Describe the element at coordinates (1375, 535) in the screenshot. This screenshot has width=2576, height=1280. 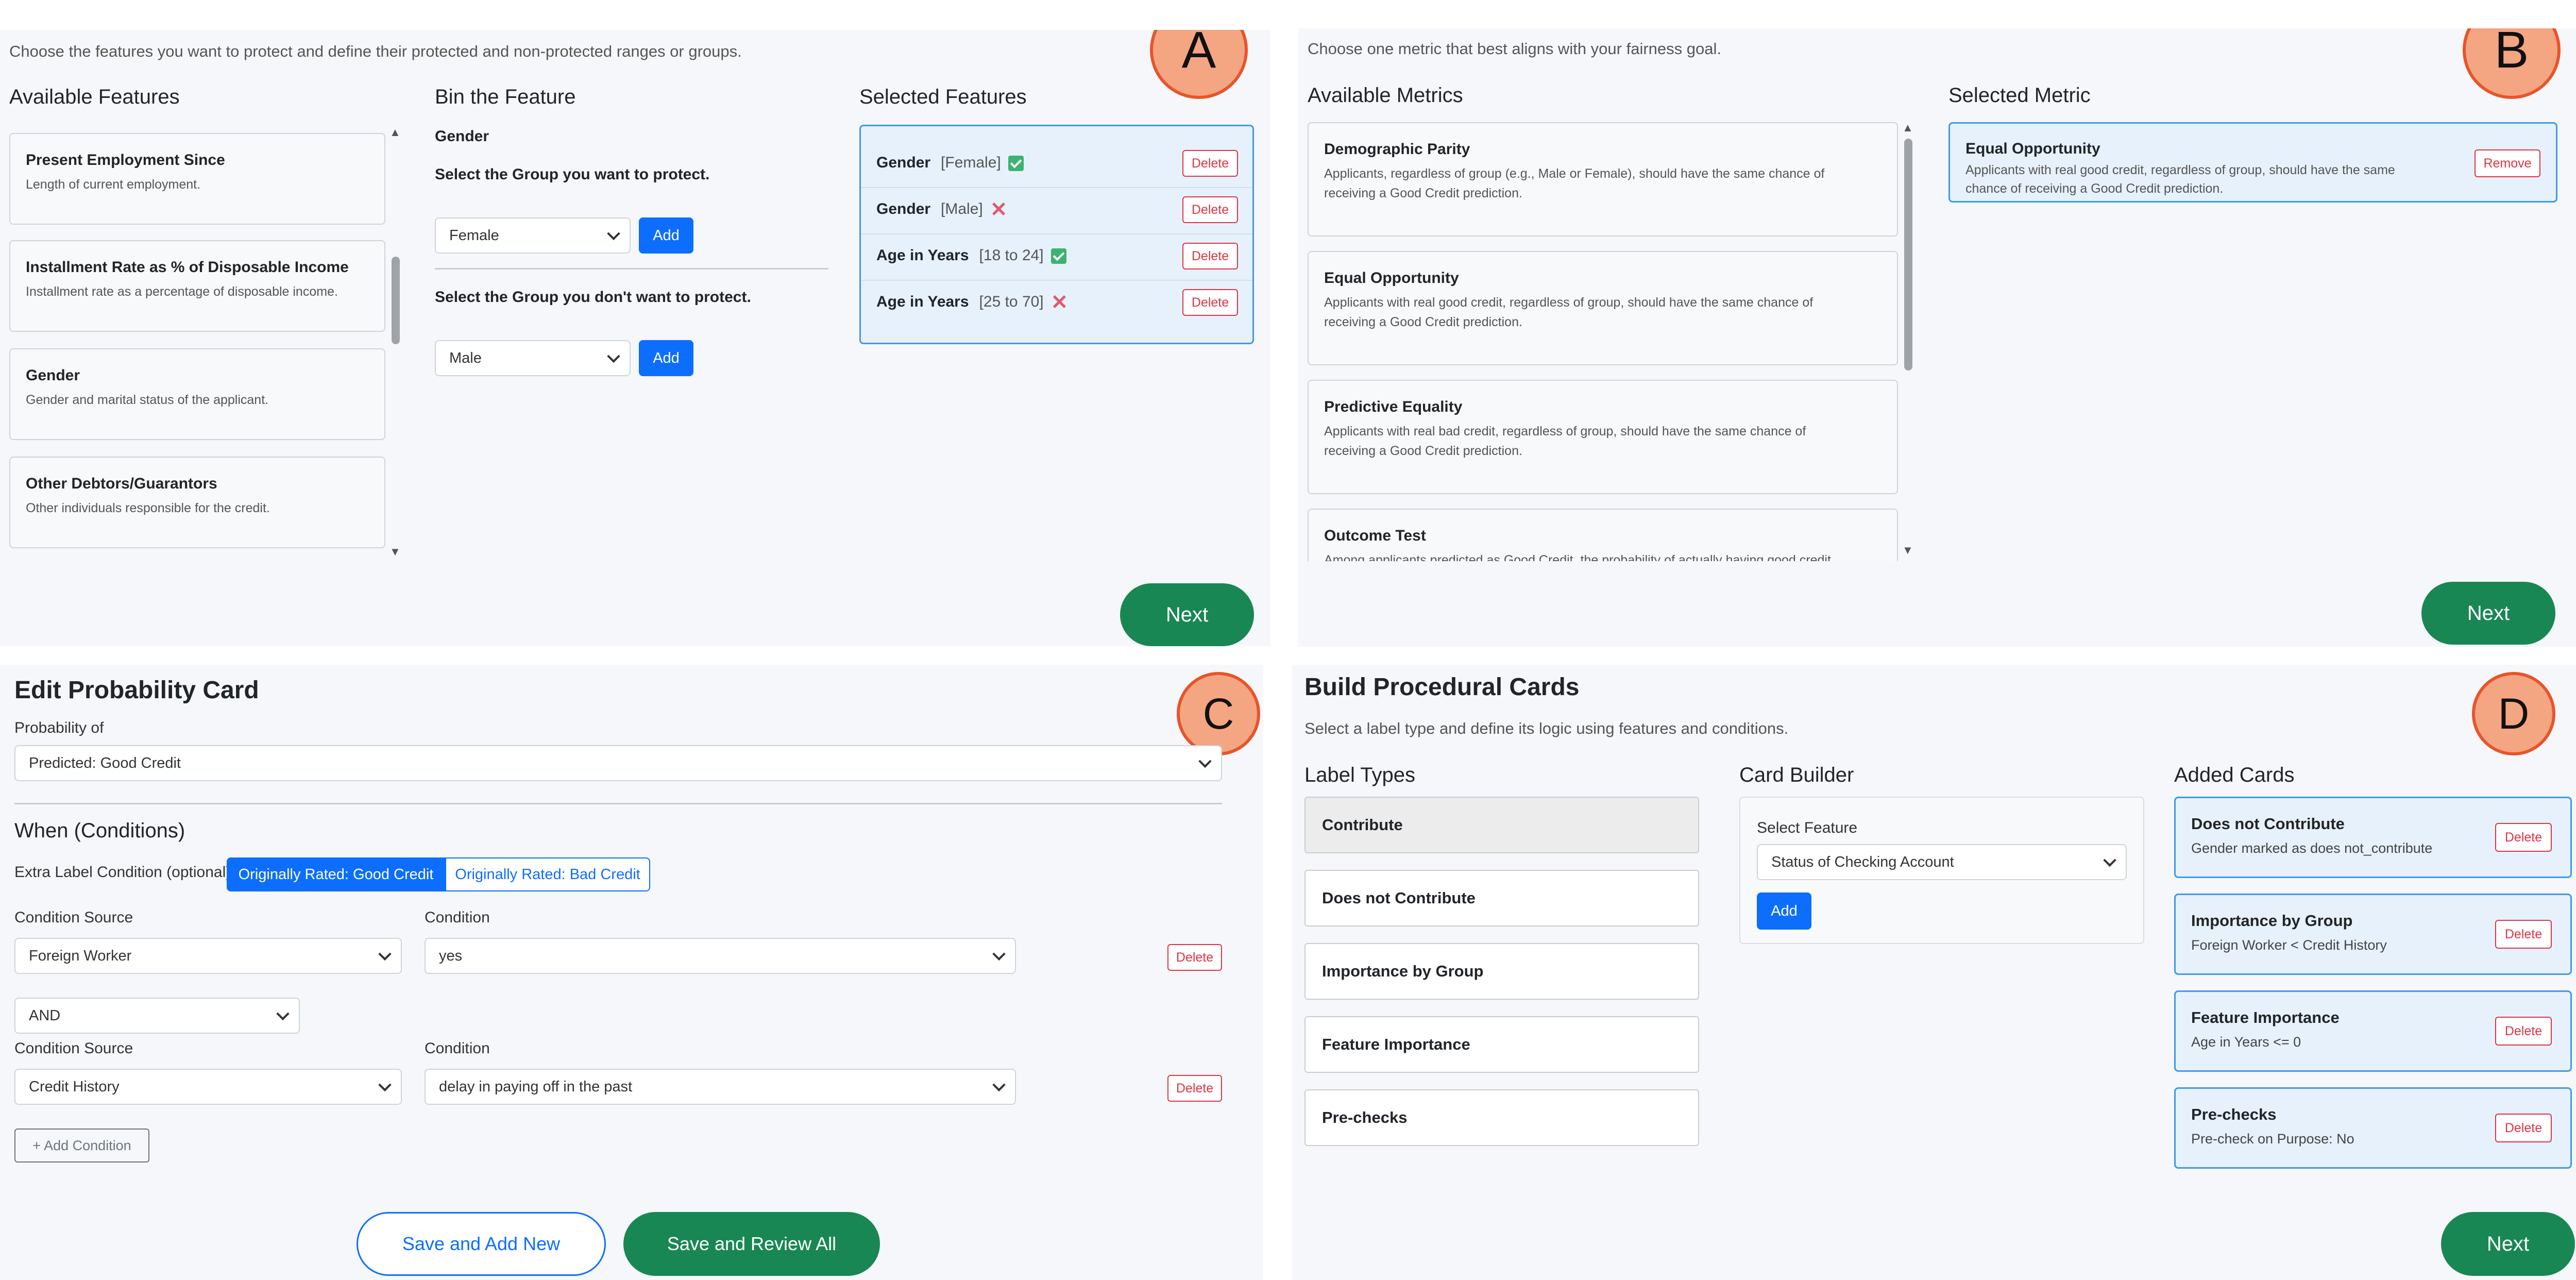
I see `metric-title: Outcome Test` at that location.